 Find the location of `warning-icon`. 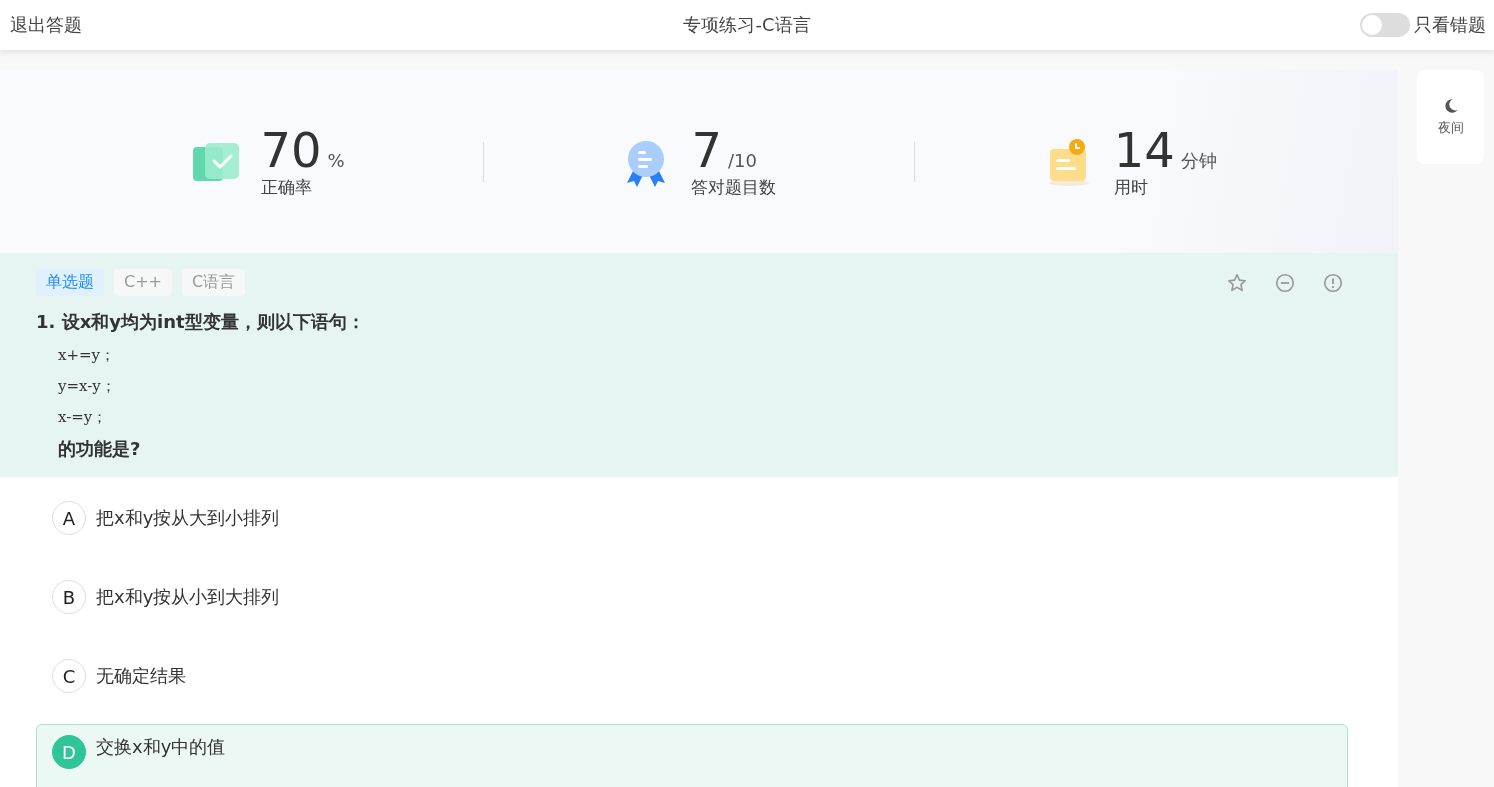

warning-icon is located at coordinates (1333, 282).